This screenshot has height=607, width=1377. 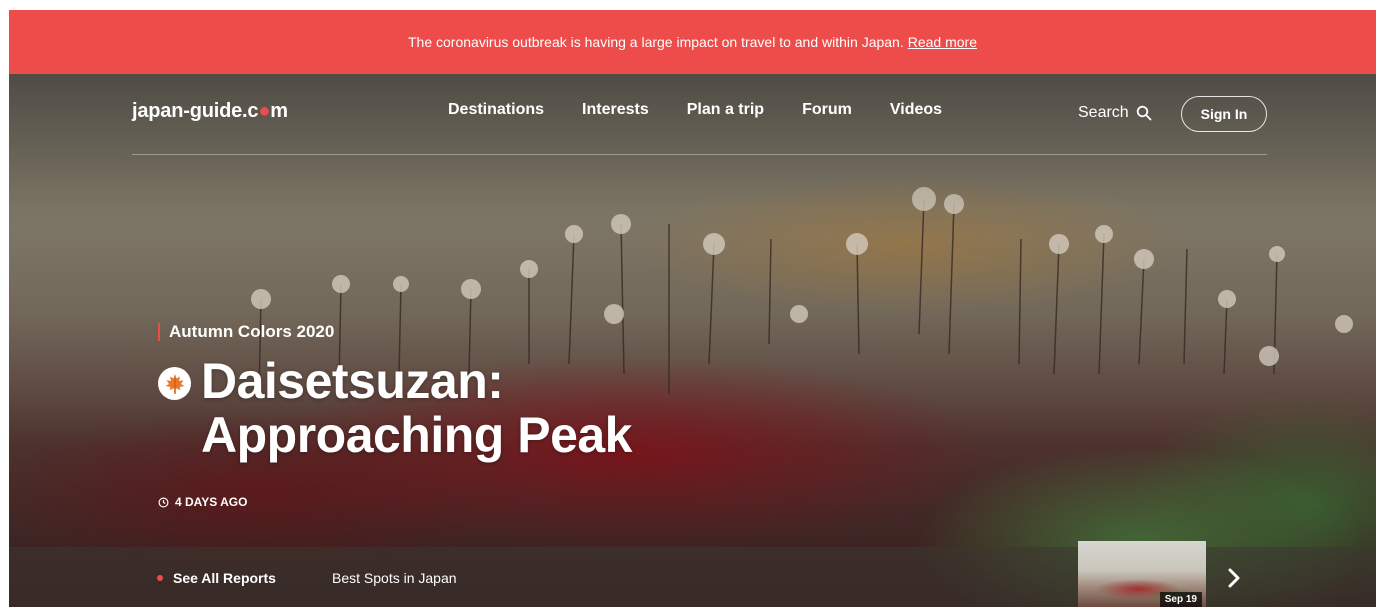 I want to click on search-button: Search, so click(x=1115, y=113).